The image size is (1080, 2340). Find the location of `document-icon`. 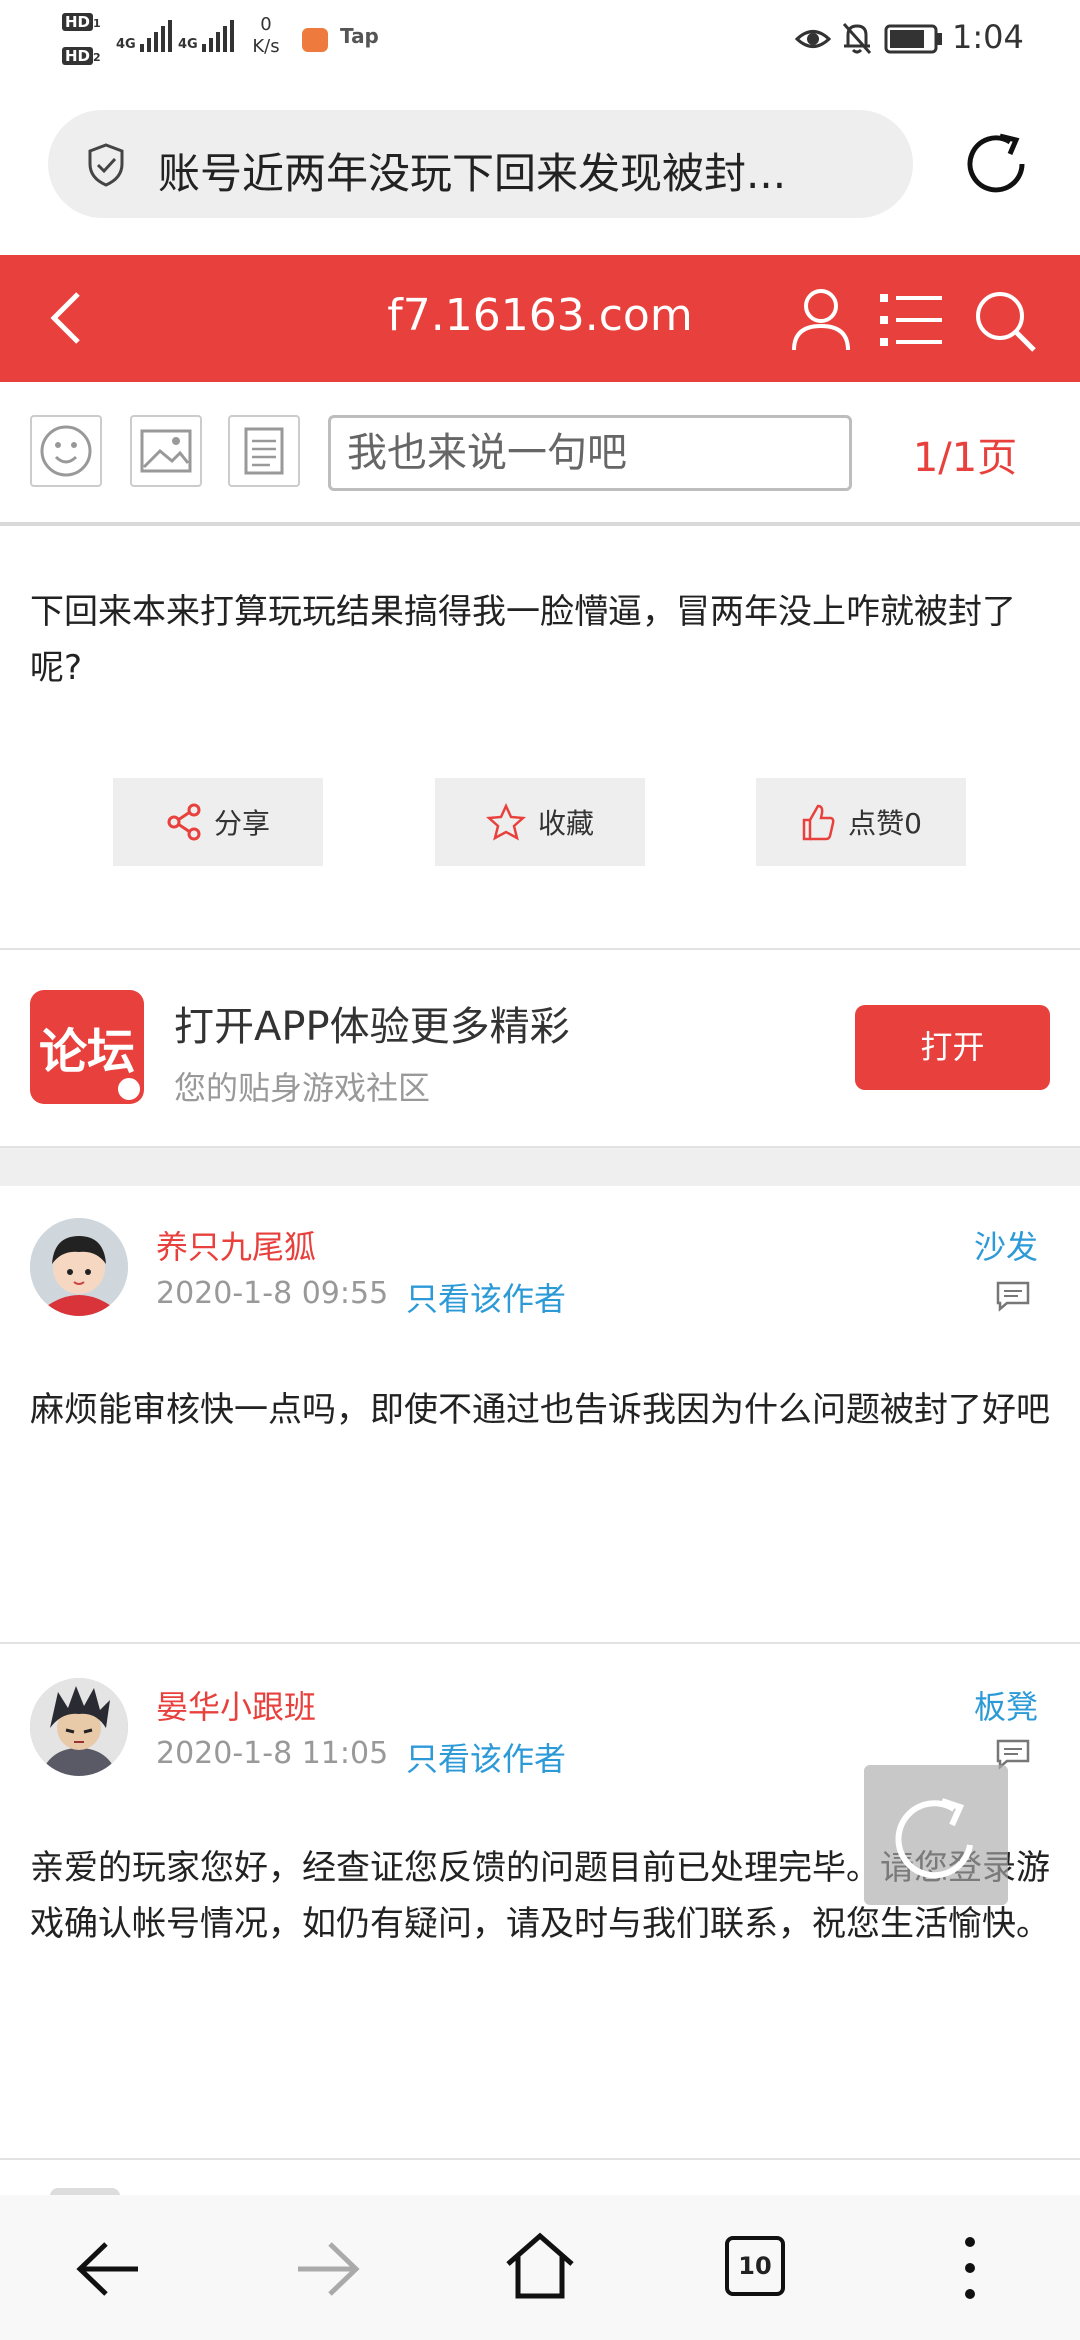

document-icon is located at coordinates (264, 451).